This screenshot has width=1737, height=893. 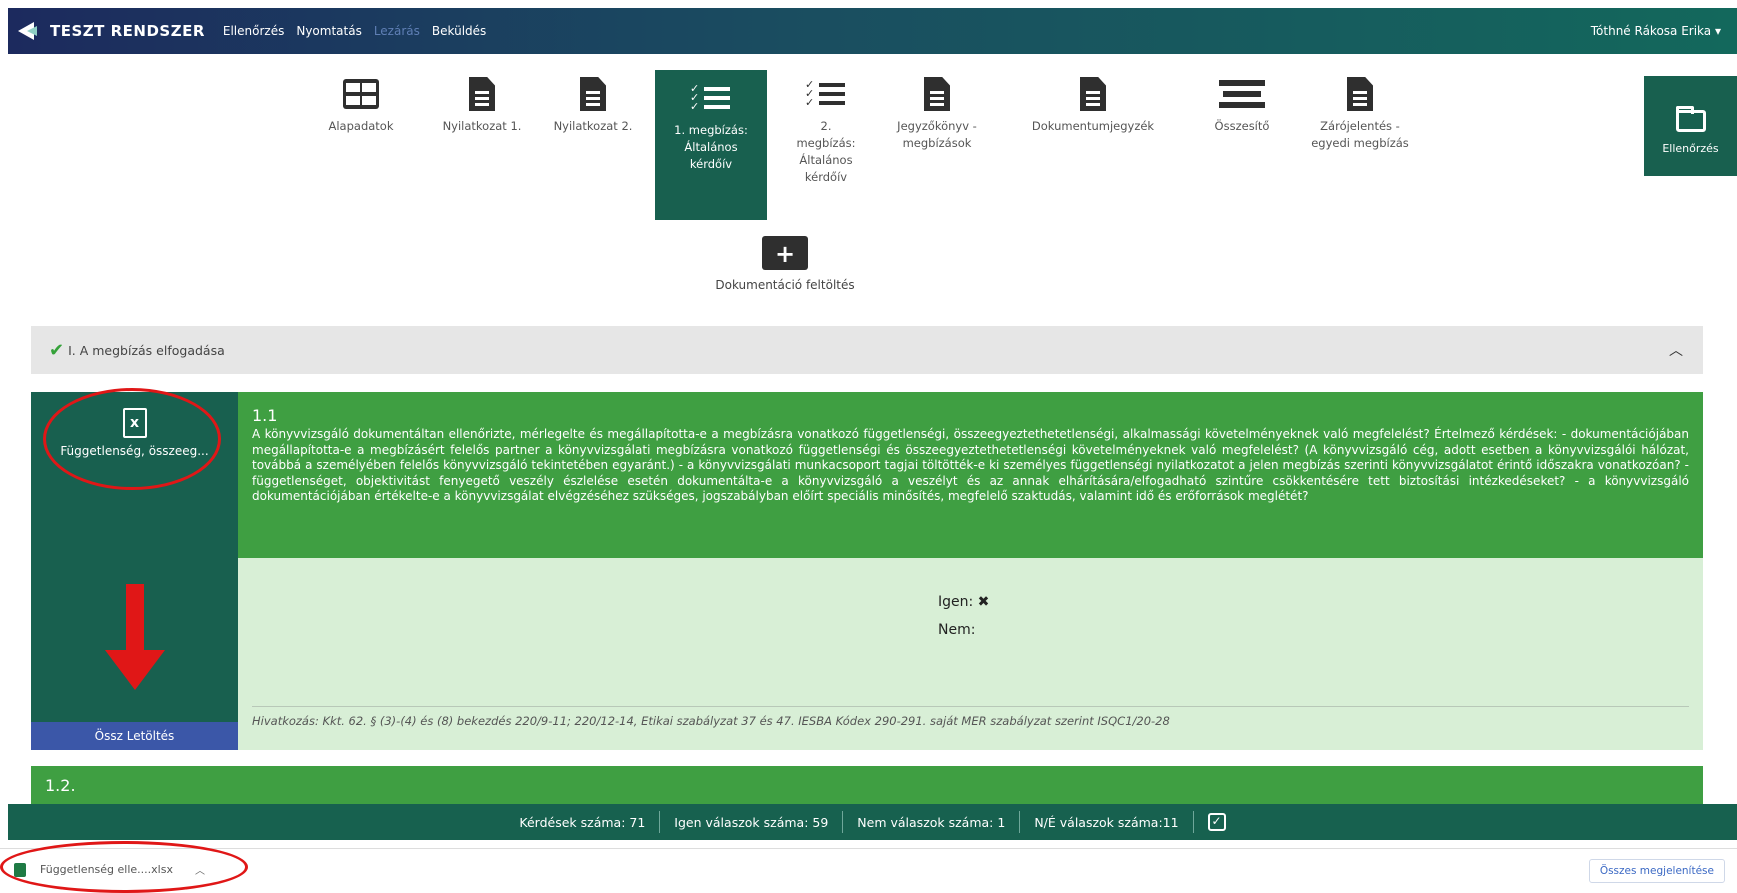 What do you see at coordinates (482, 126) in the screenshot?
I see `tool-label: Nyilatkozat 1.` at bounding box center [482, 126].